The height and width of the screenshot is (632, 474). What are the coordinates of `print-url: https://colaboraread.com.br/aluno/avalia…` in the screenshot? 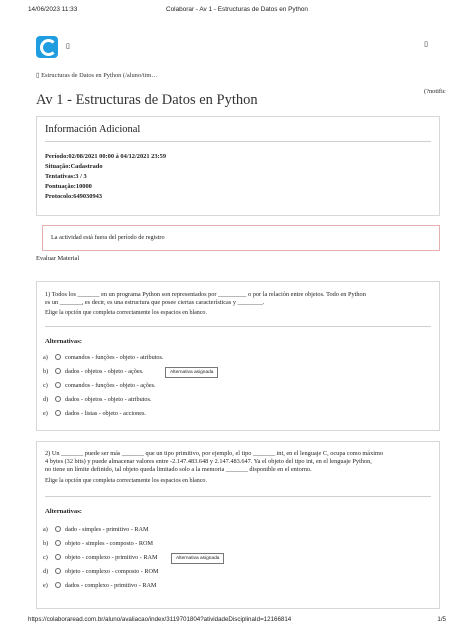 It's located at (160, 619).